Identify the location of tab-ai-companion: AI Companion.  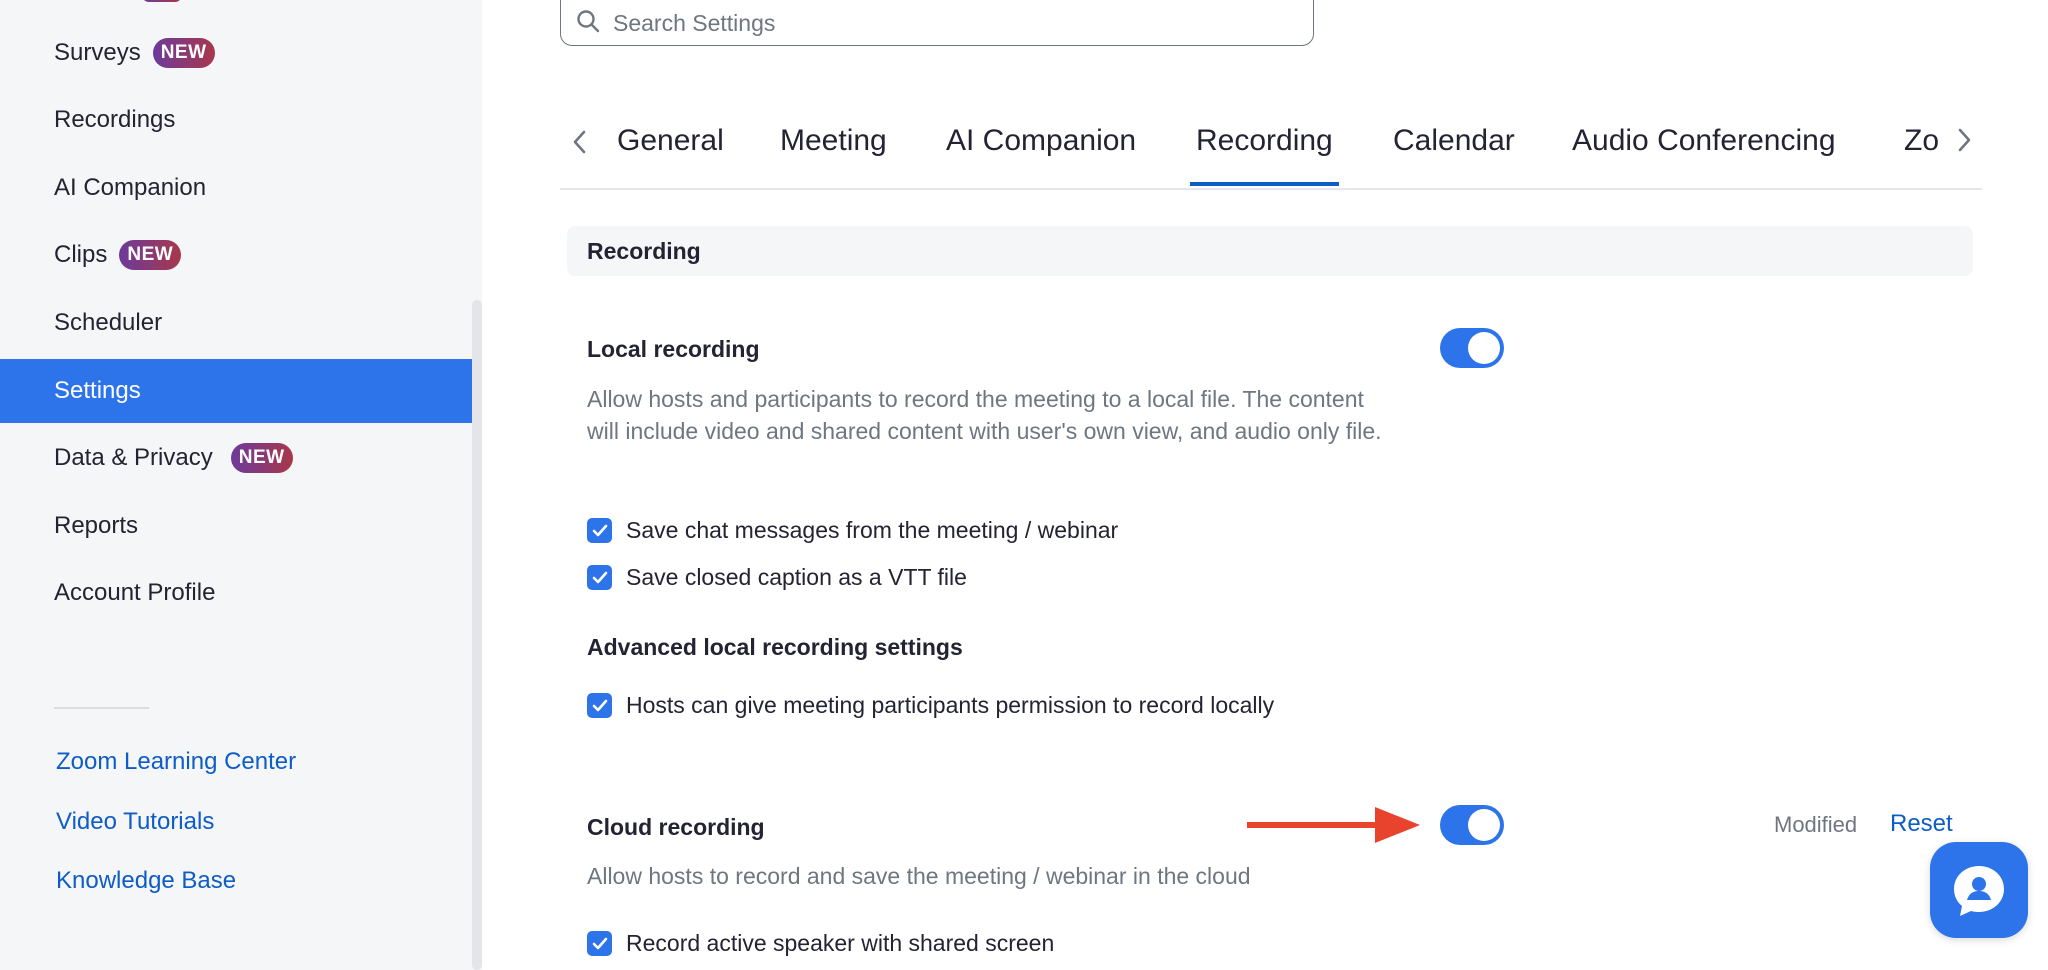
(1041, 141).